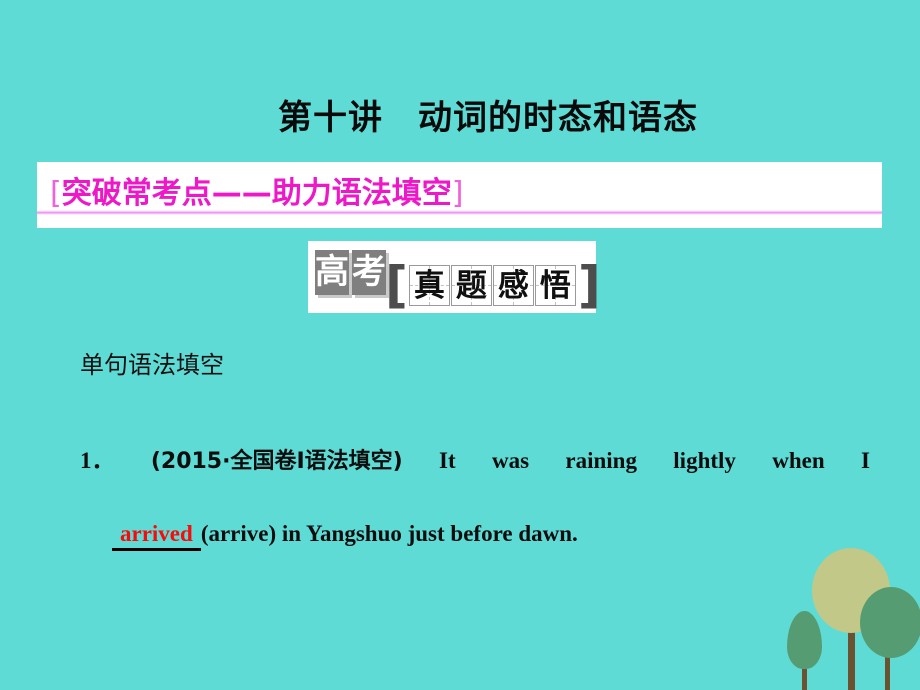 This screenshot has width=920, height=690. I want to click on logo-bracket-open-icon: [, so click(396, 285).